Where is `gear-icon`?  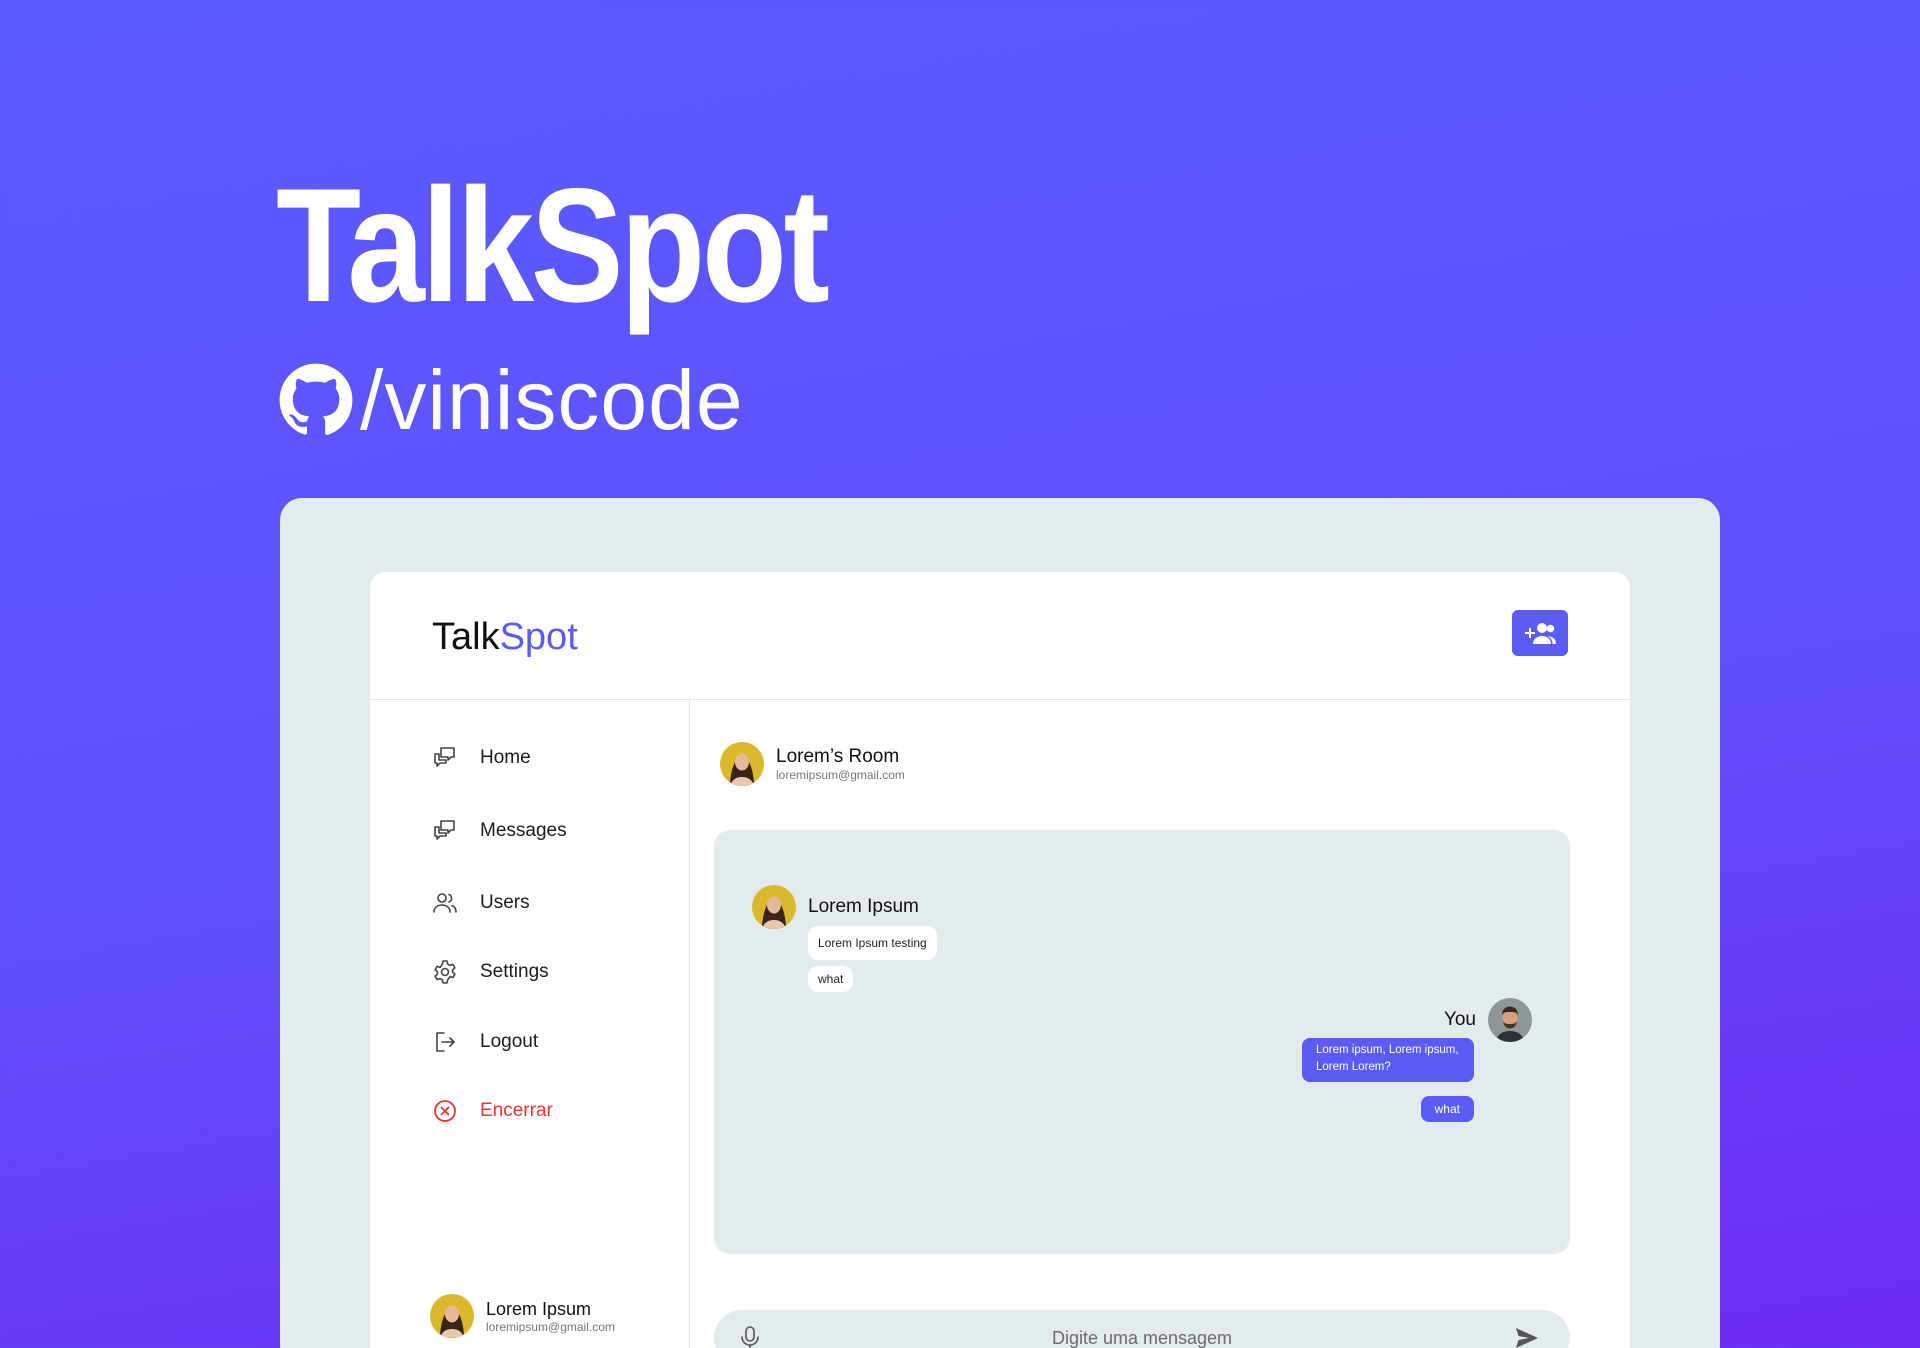 gear-icon is located at coordinates (445, 972).